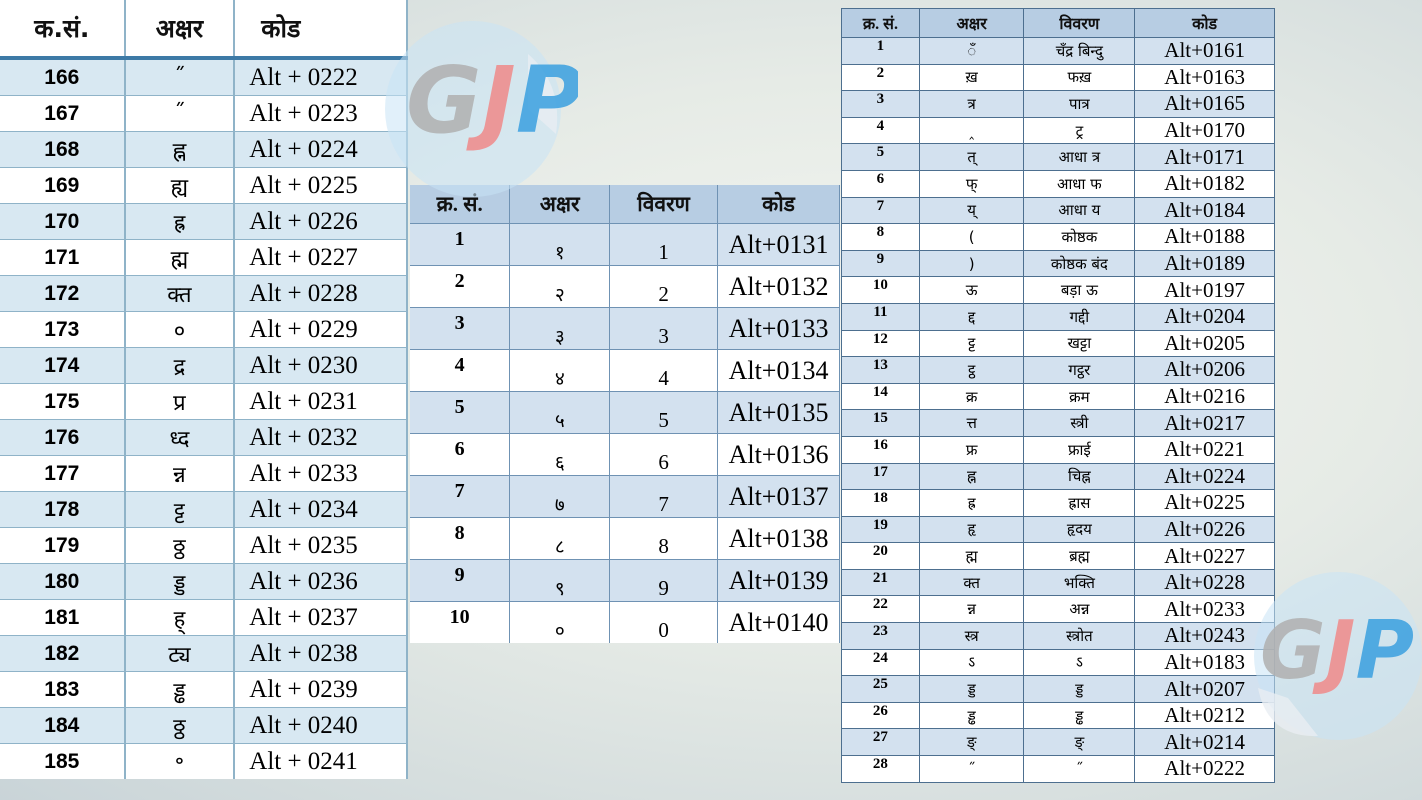 The width and height of the screenshot is (1422, 800). What do you see at coordinates (1079, 77) in the screenshot?
I see `description-cell: फख़` at bounding box center [1079, 77].